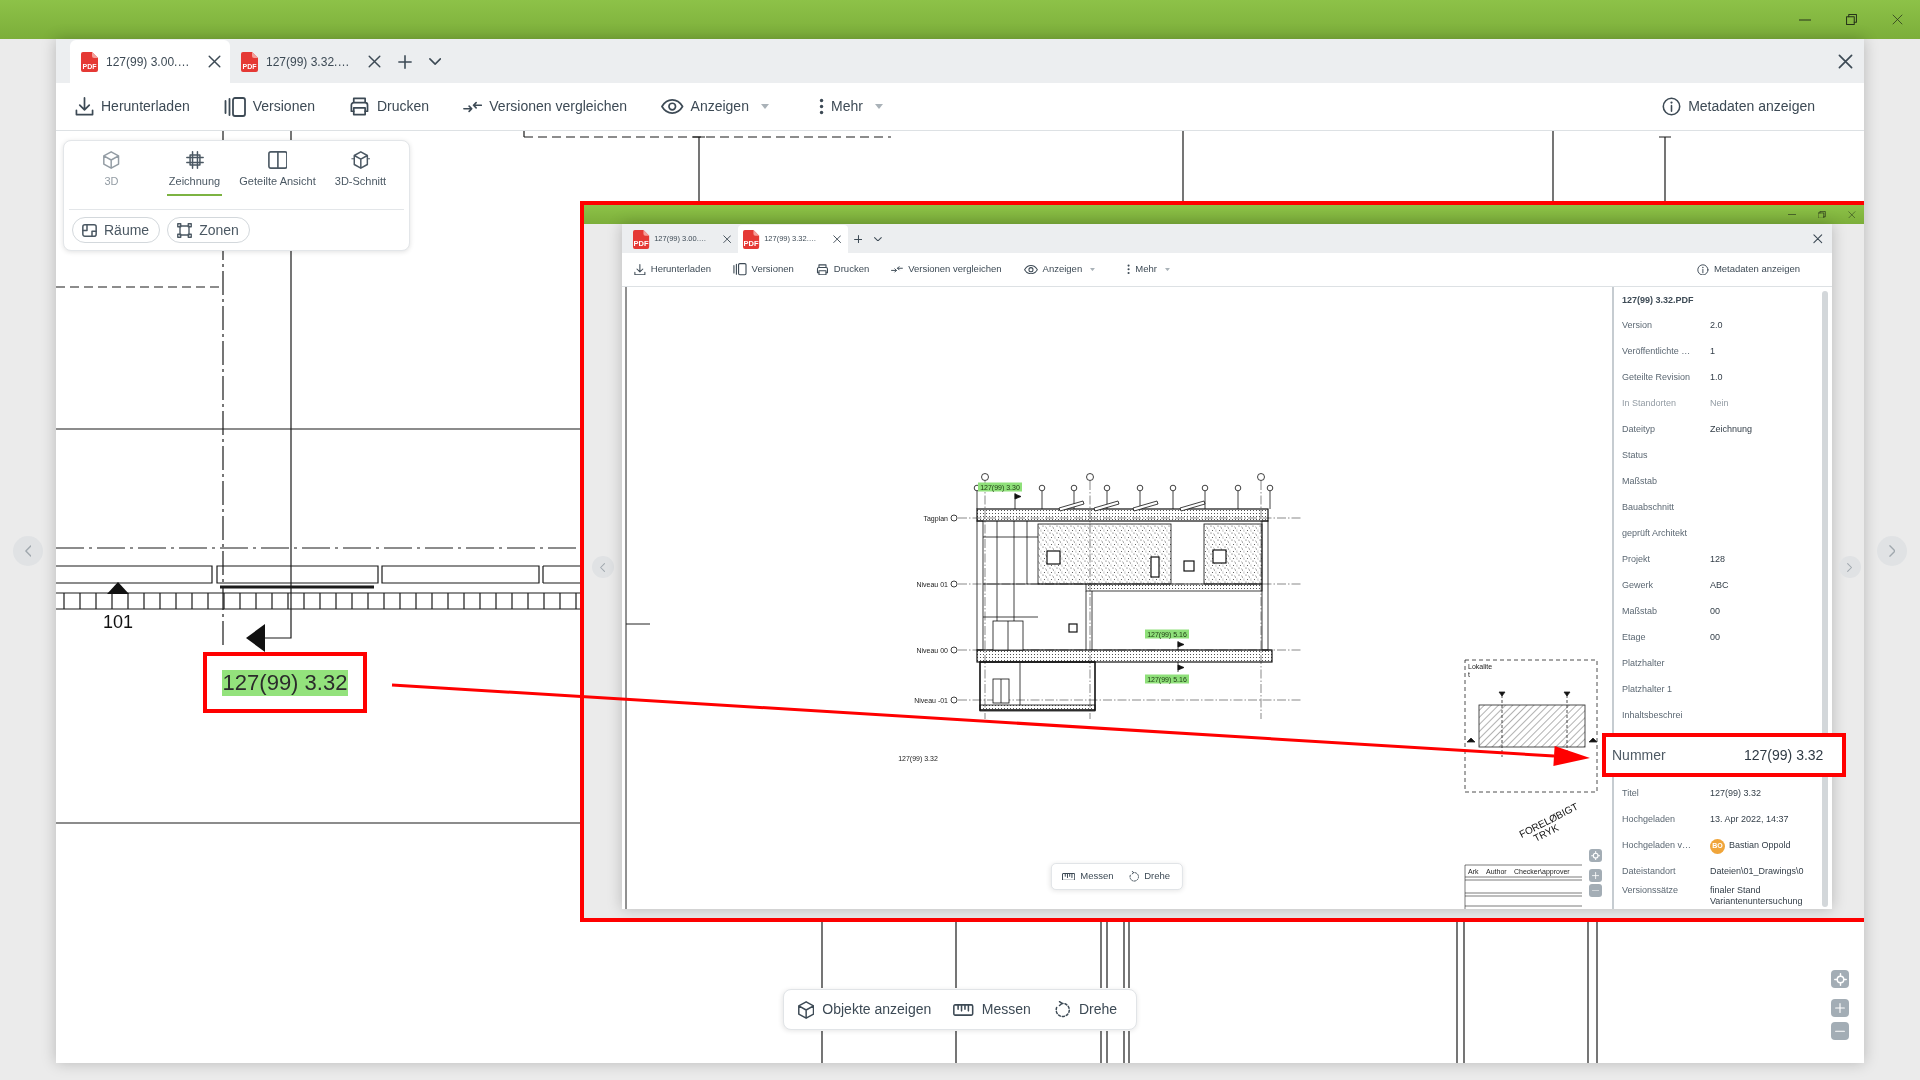  I want to click on metadata-label: Dateityp, so click(1639, 430).